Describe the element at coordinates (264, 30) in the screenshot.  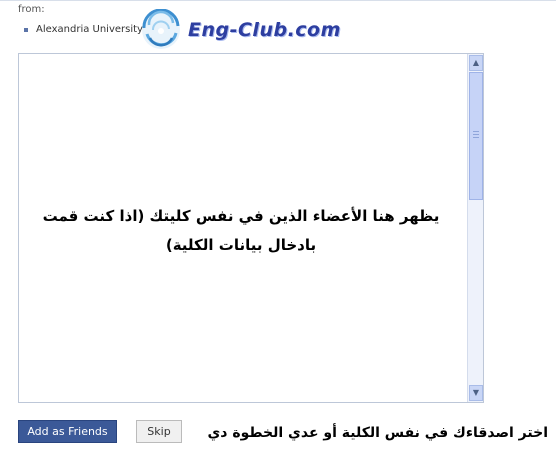
I see `logo-text: Eng-Club.com` at that location.